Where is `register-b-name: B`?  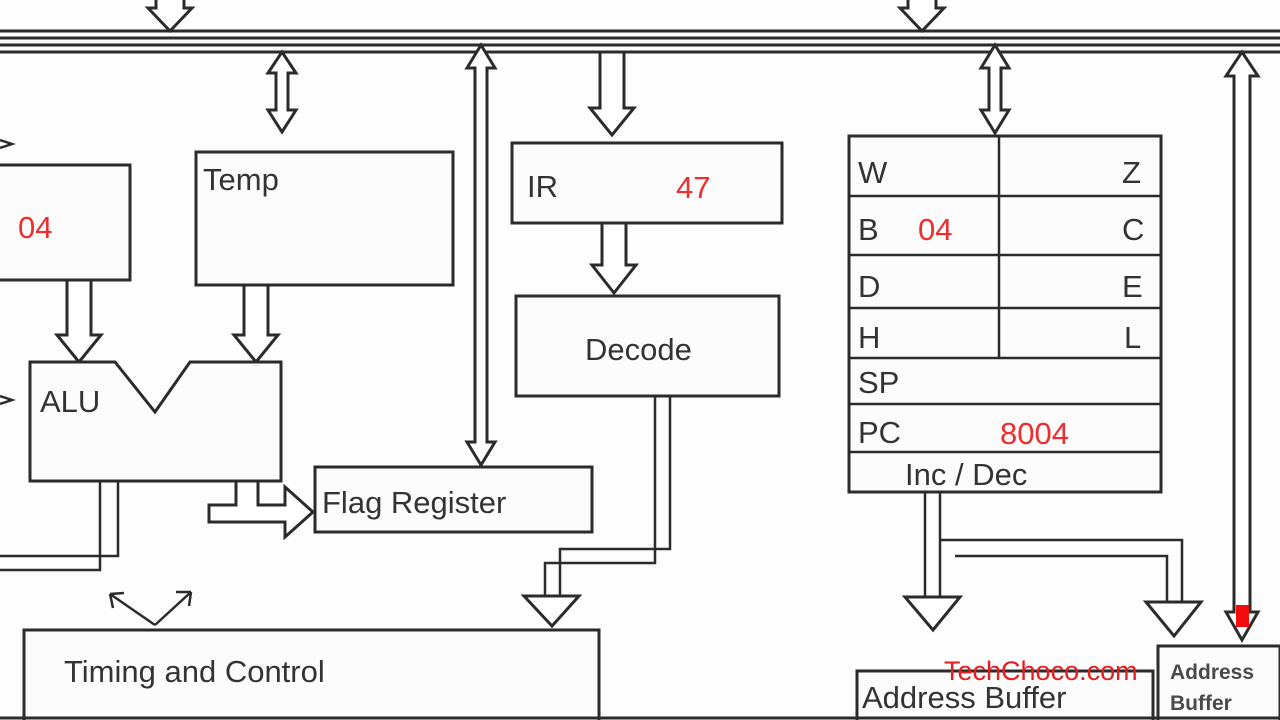 register-b-name: B is located at coordinates (868, 229).